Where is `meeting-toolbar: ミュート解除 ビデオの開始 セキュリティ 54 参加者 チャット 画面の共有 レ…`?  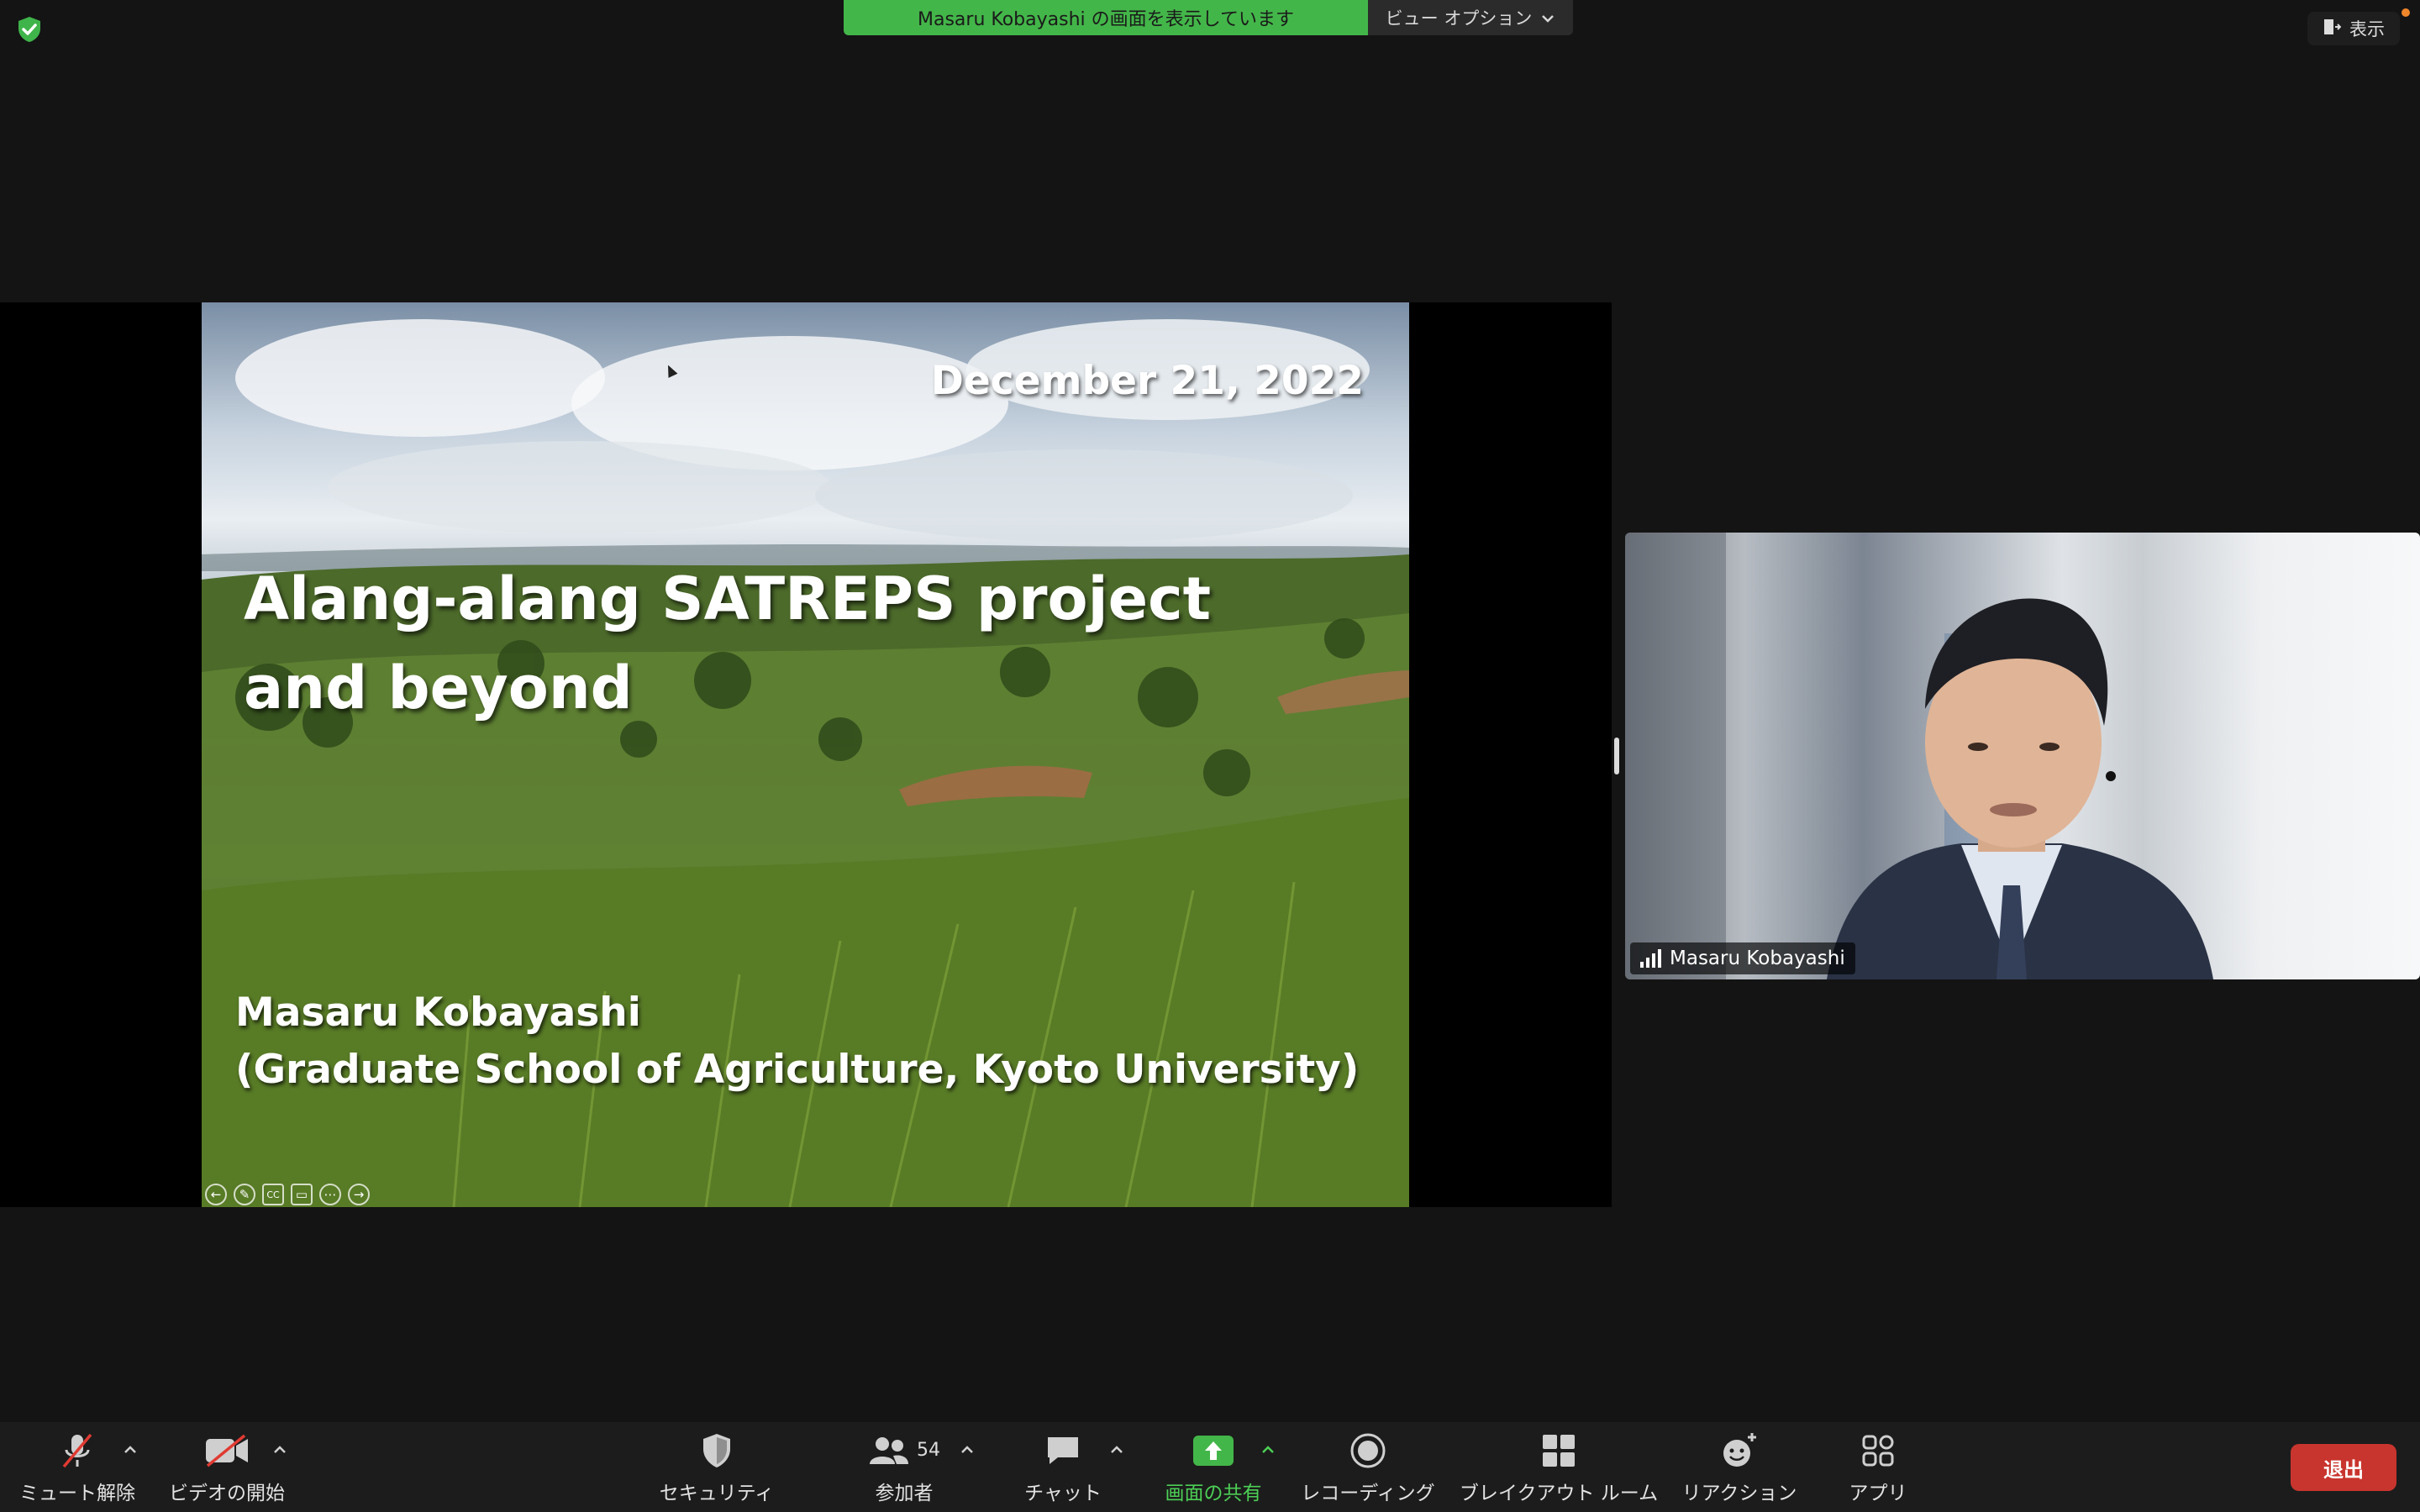 meeting-toolbar: ミュート解除 ビデオの開始 セキュリティ 54 参加者 チャット 画面の共有 レ… is located at coordinates (1210, 1467).